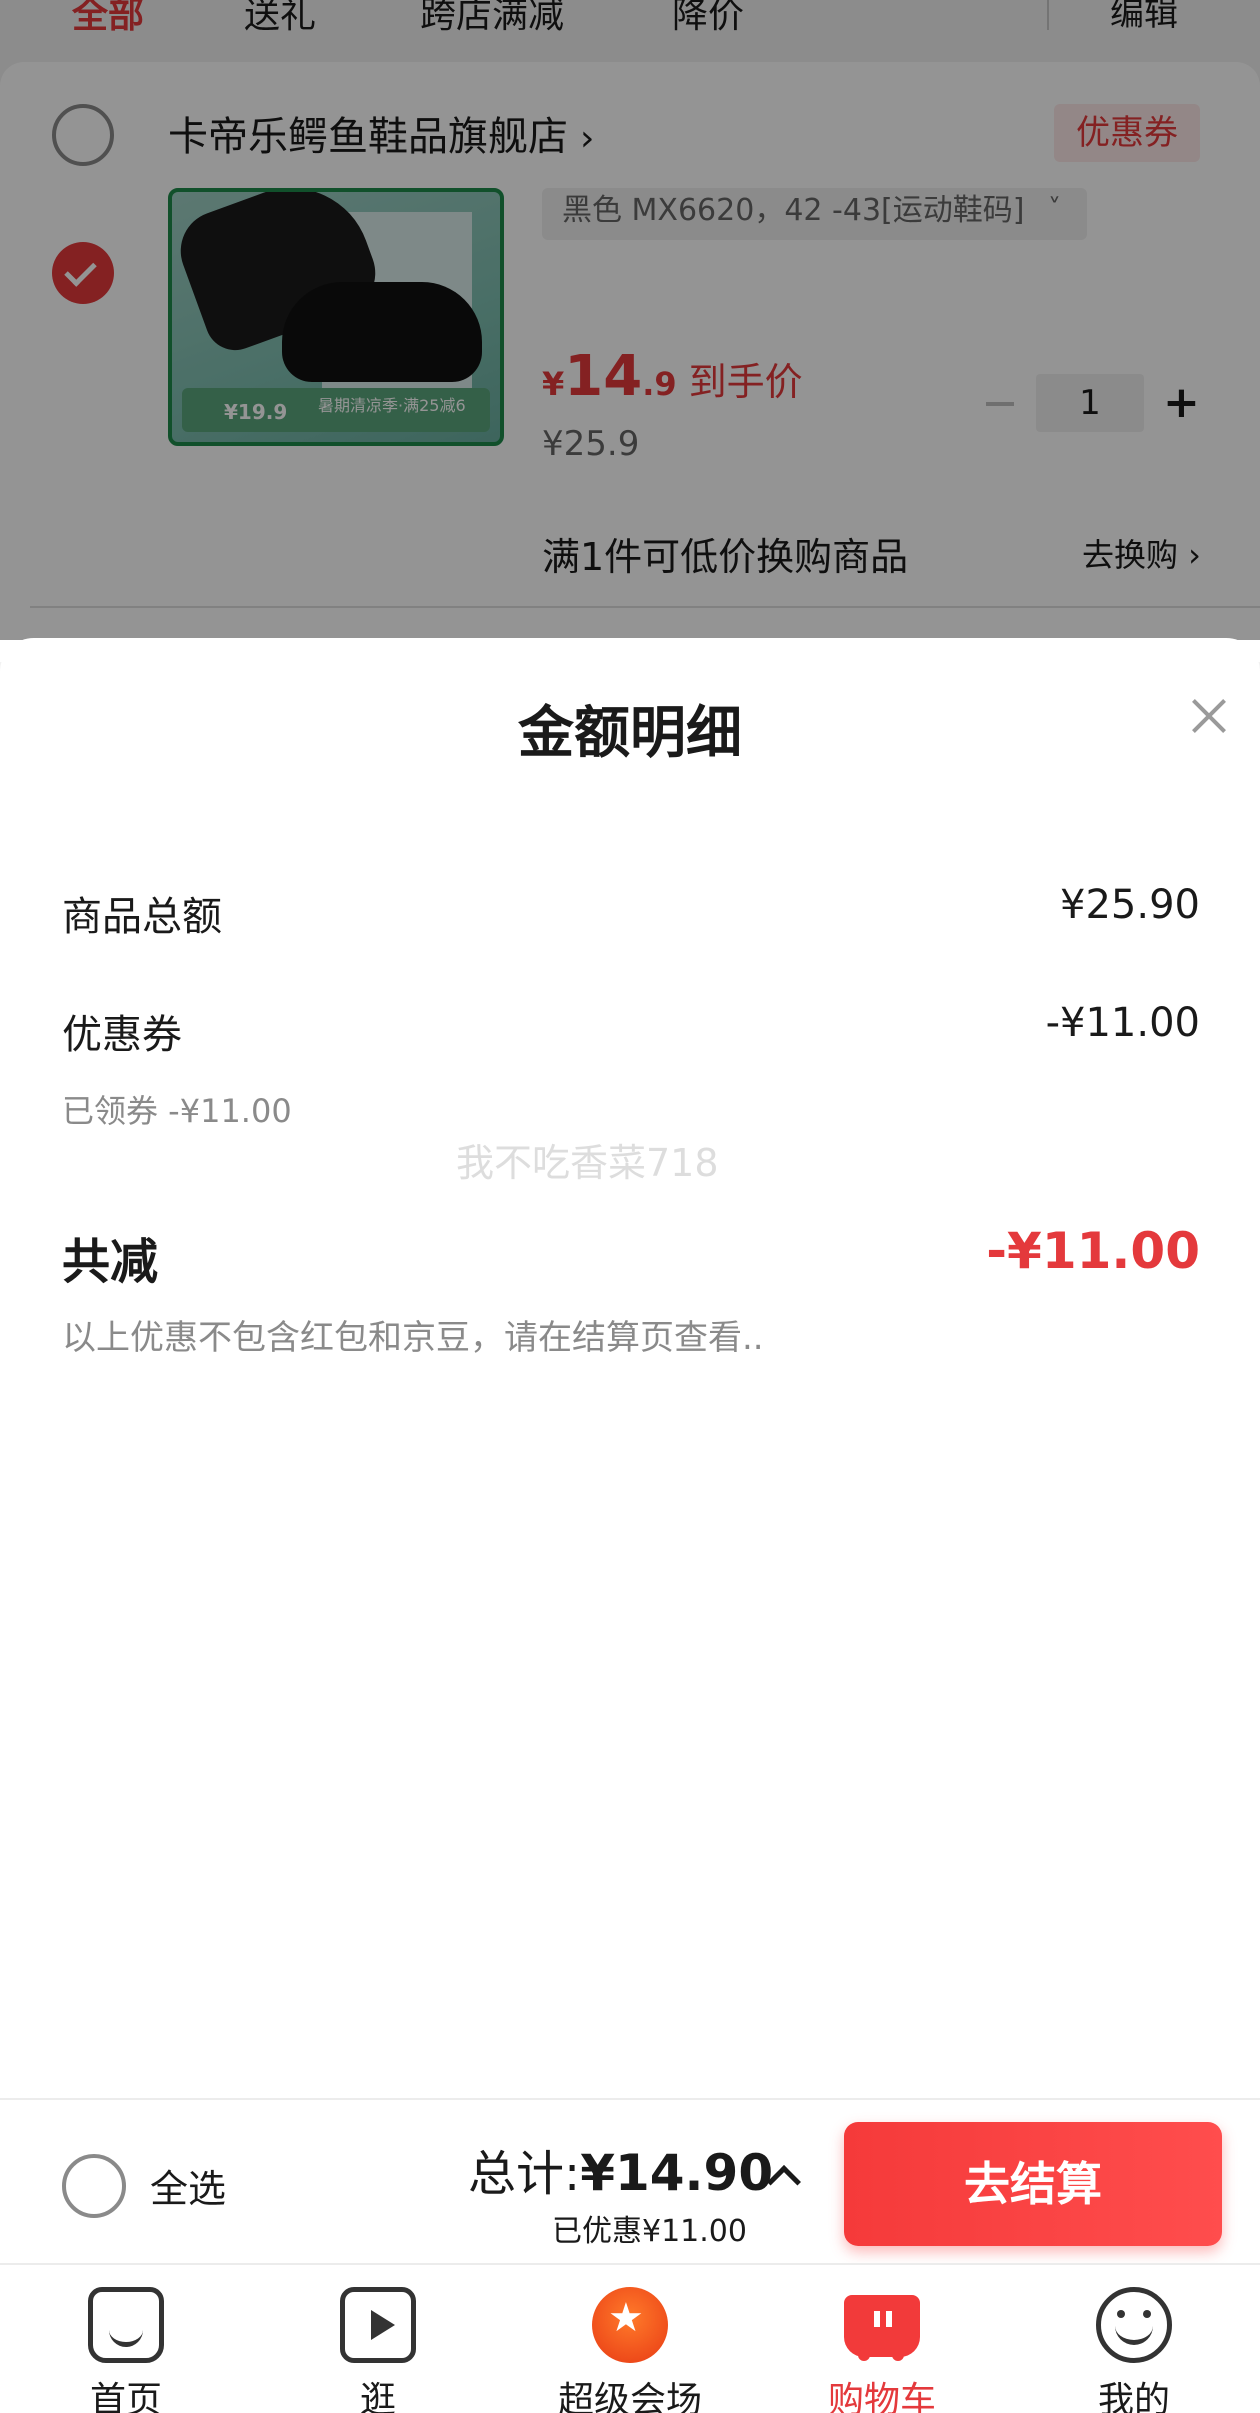 The width and height of the screenshot is (1260, 2413). I want to click on saved-amount: 已优惠¥11.00, so click(649, 2231).